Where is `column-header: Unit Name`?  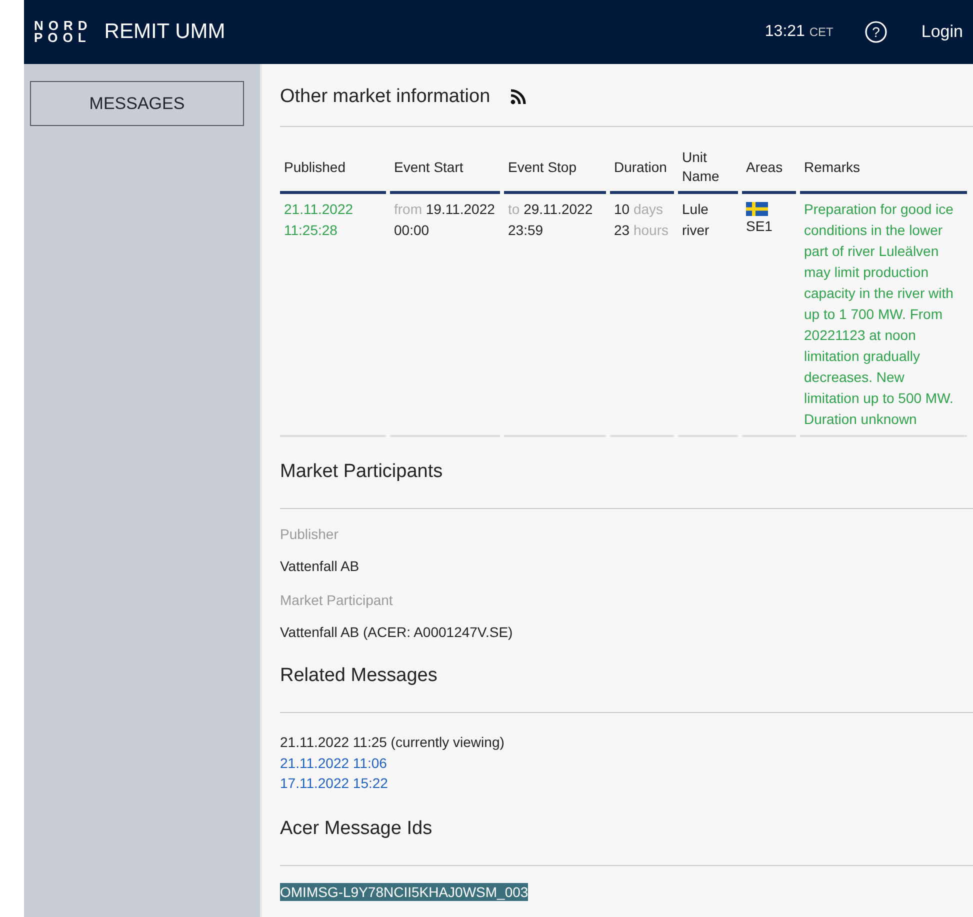 column-header: Unit Name is located at coordinates (708, 168).